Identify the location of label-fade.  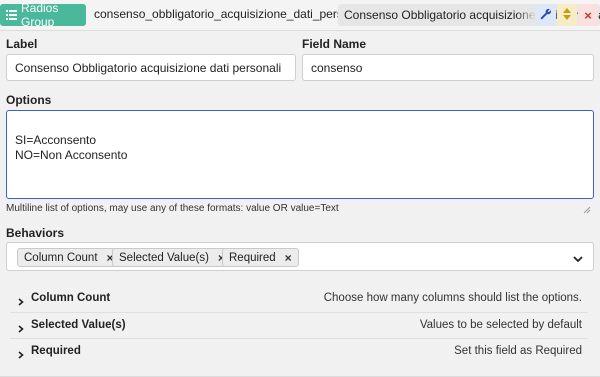
(526, 15).